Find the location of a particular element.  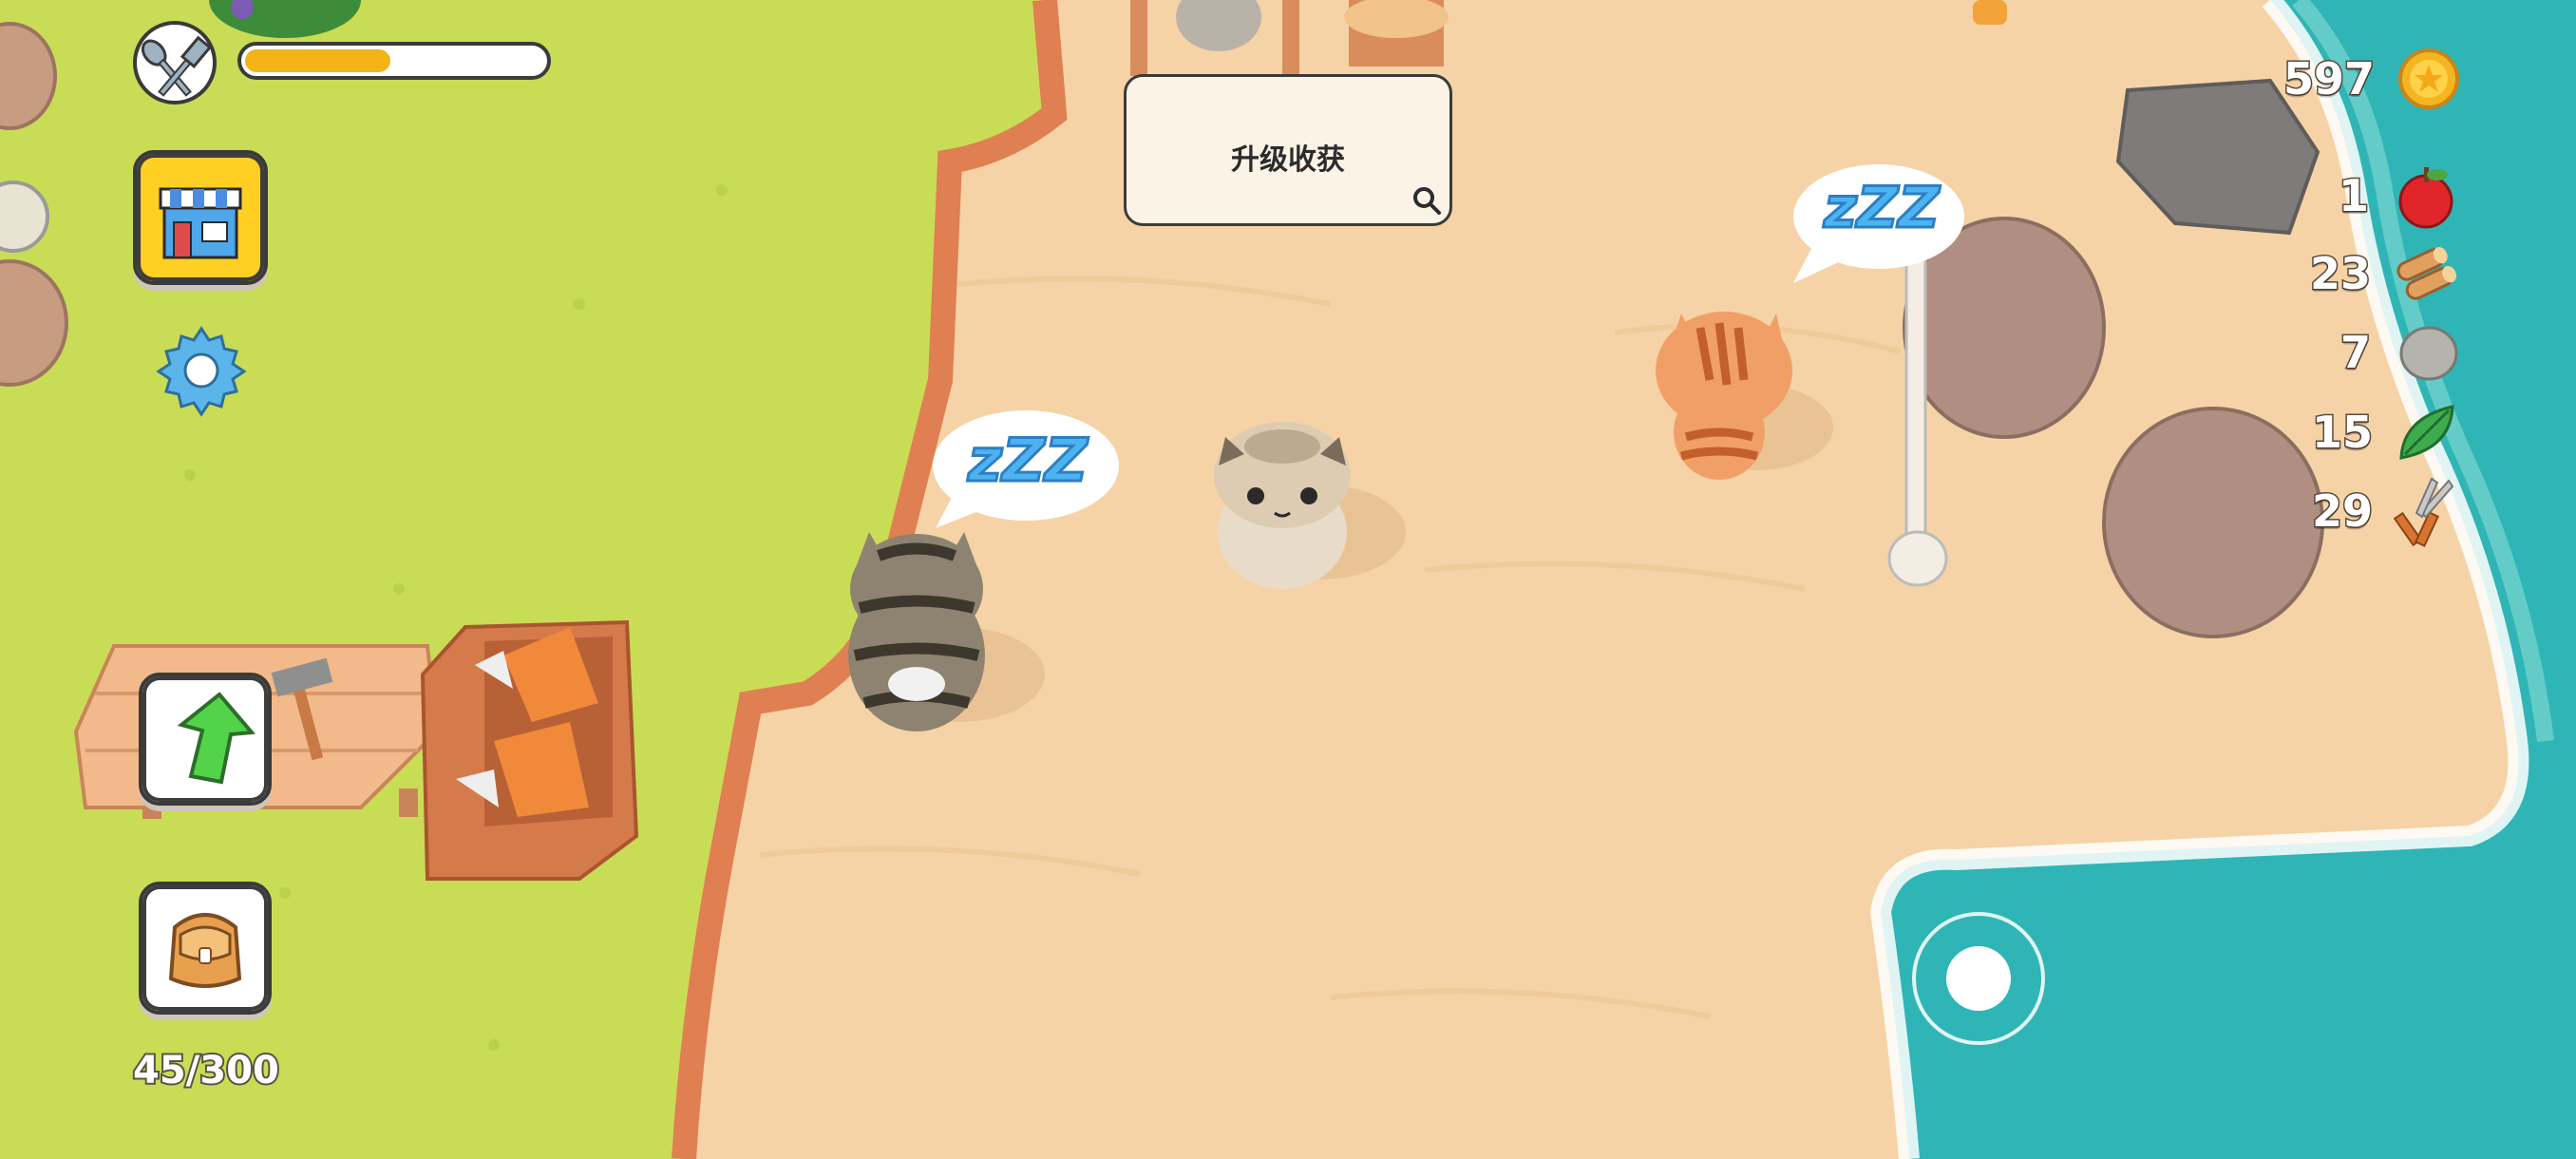

backpack-icon is located at coordinates (205, 950).